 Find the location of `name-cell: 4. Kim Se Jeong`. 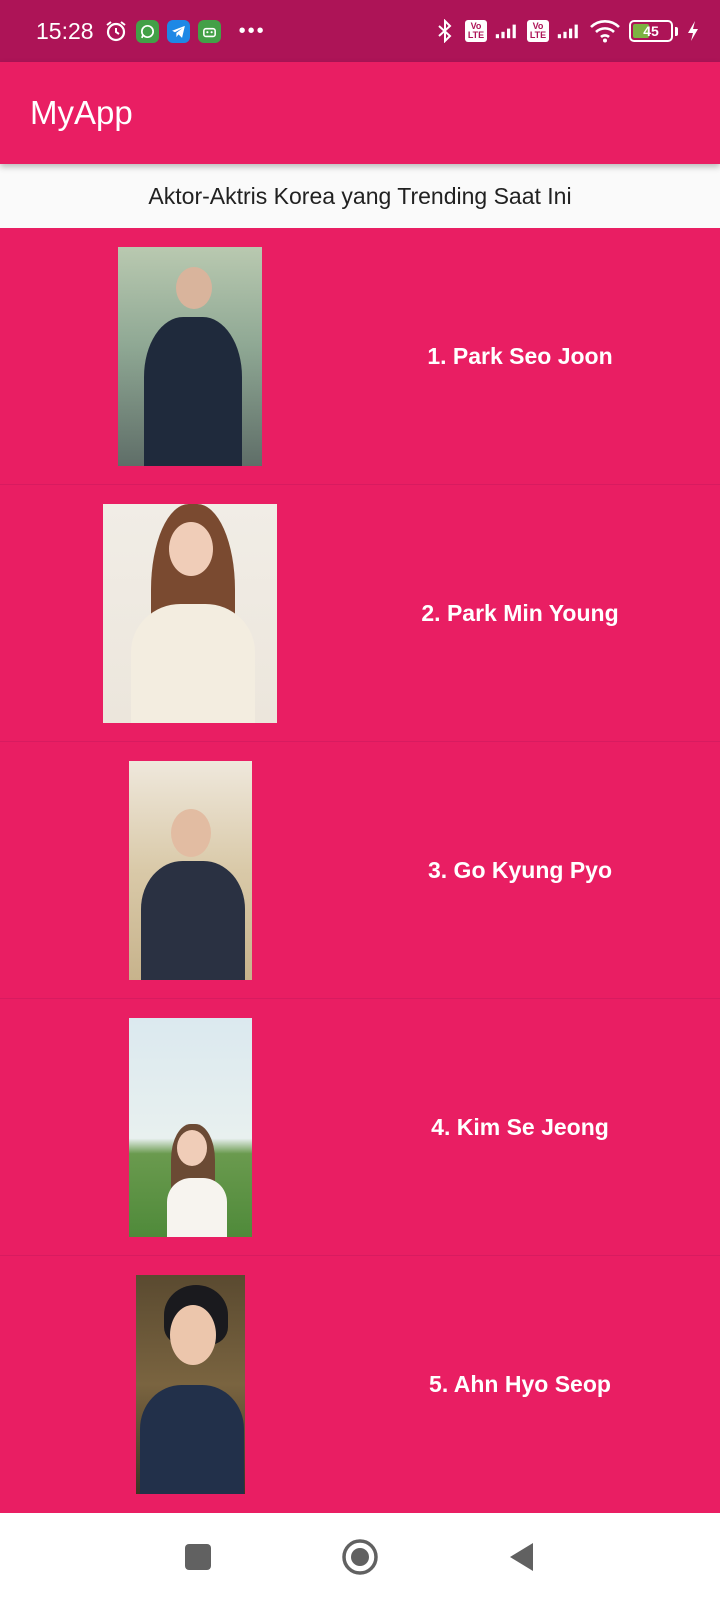

name-cell: 4. Kim Se Jeong is located at coordinates (550, 1127).